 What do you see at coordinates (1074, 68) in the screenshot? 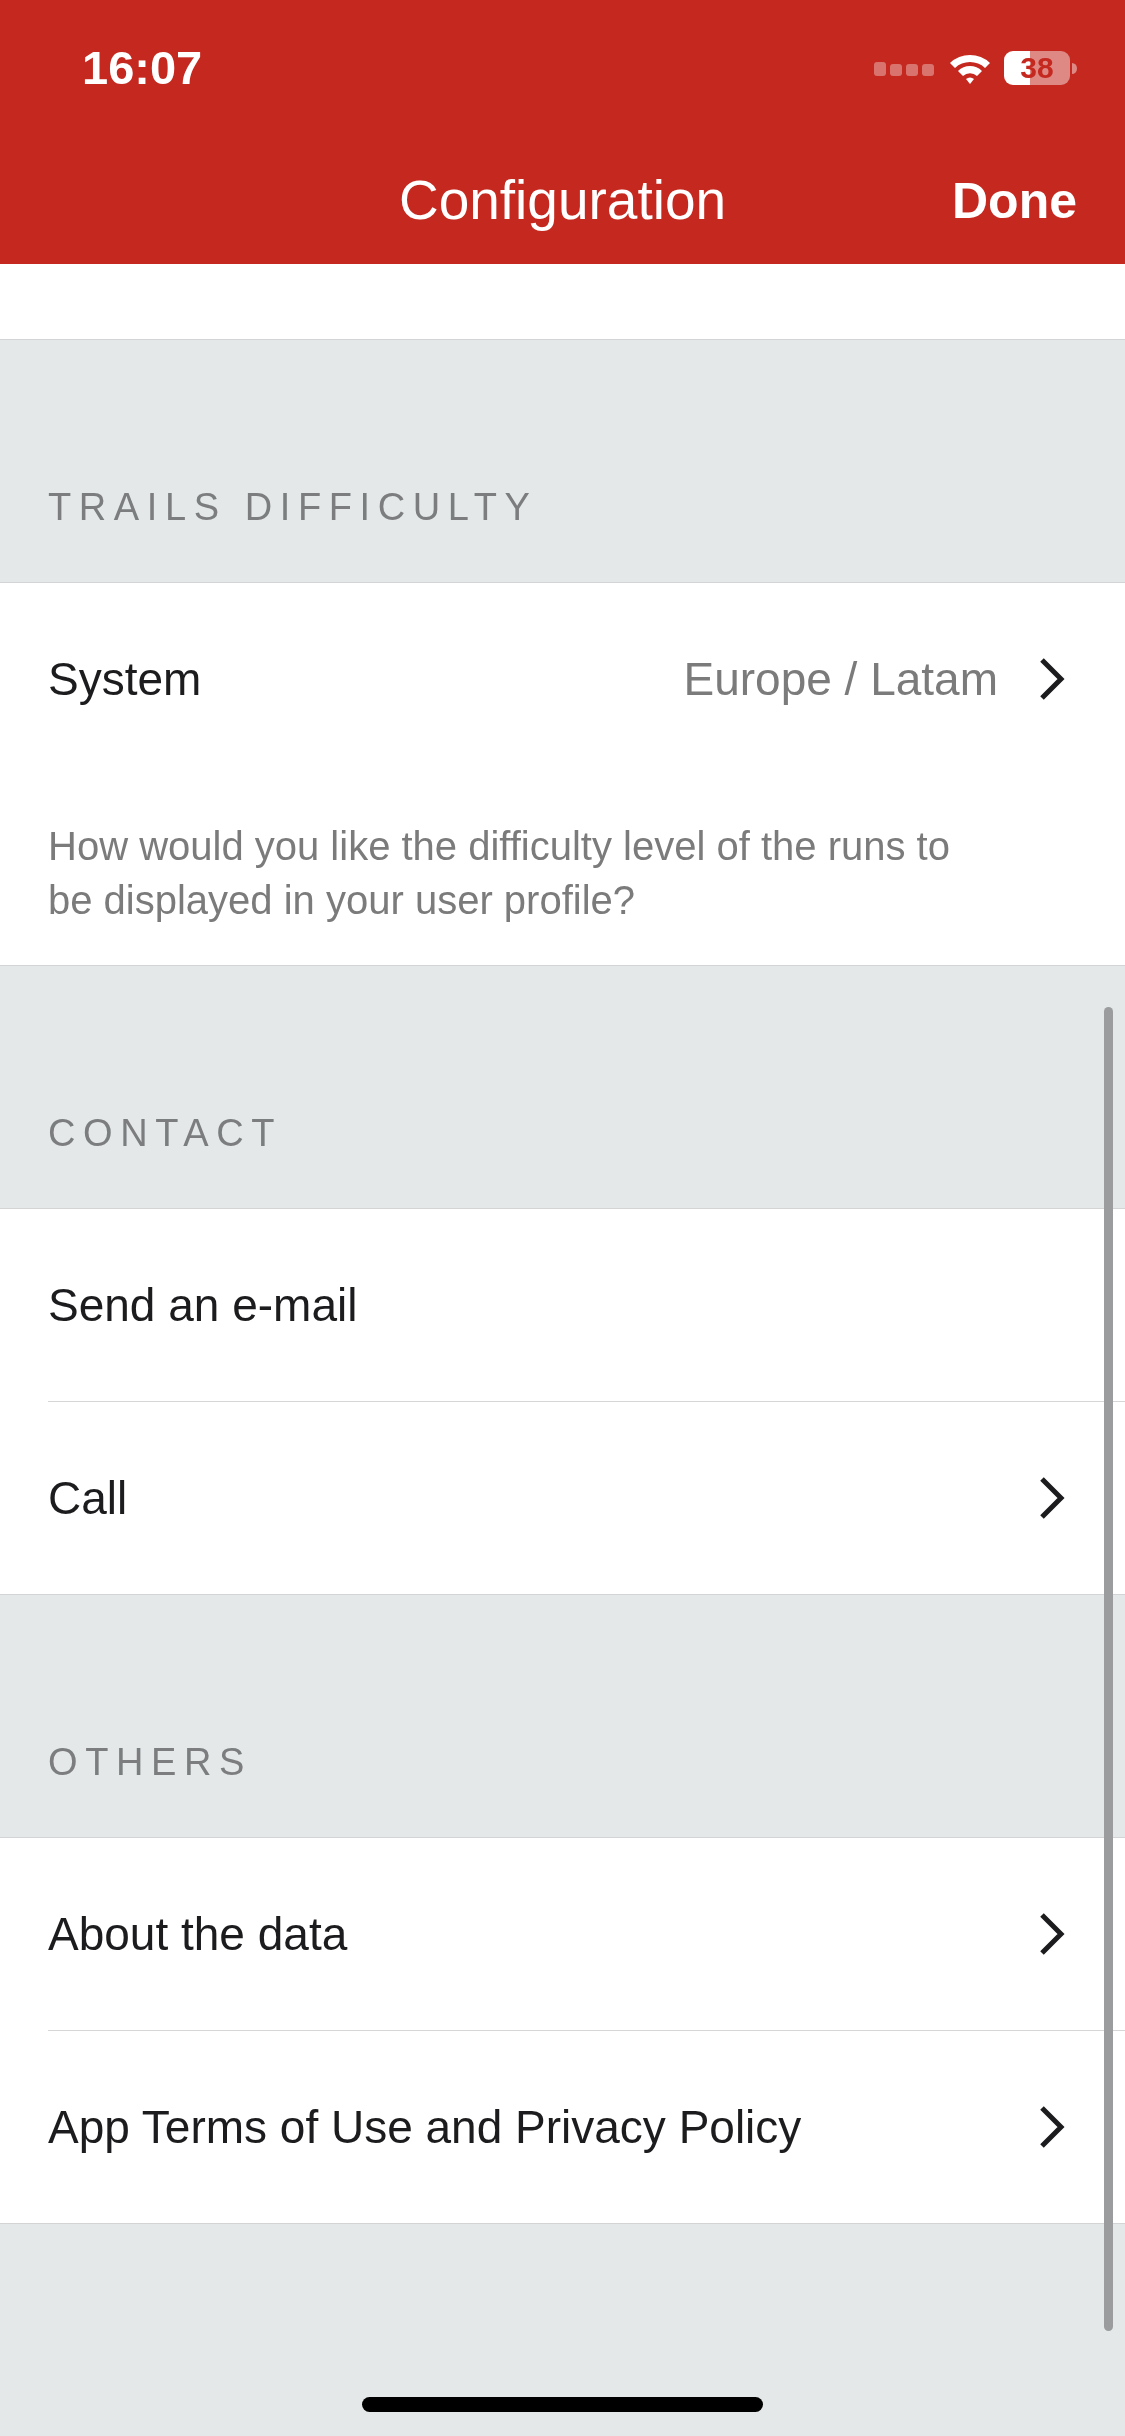
I see `battery-tip-icon` at bounding box center [1074, 68].